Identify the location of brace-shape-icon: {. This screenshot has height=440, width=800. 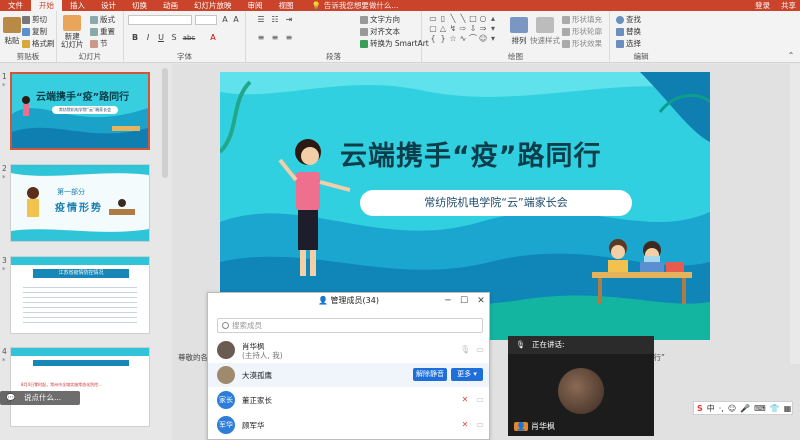
(433, 39).